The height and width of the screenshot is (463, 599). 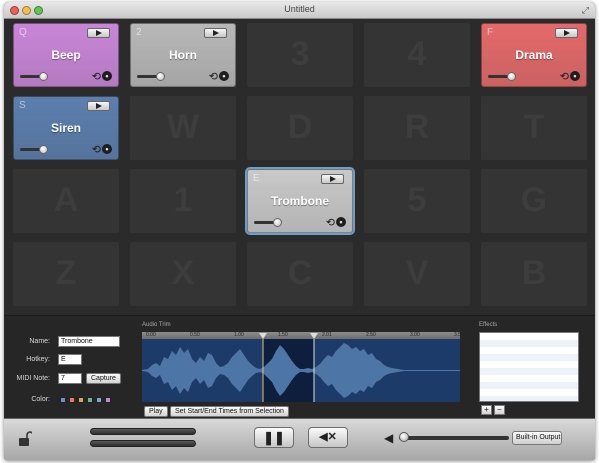 I want to click on name-field: Trombone, so click(x=89, y=341).